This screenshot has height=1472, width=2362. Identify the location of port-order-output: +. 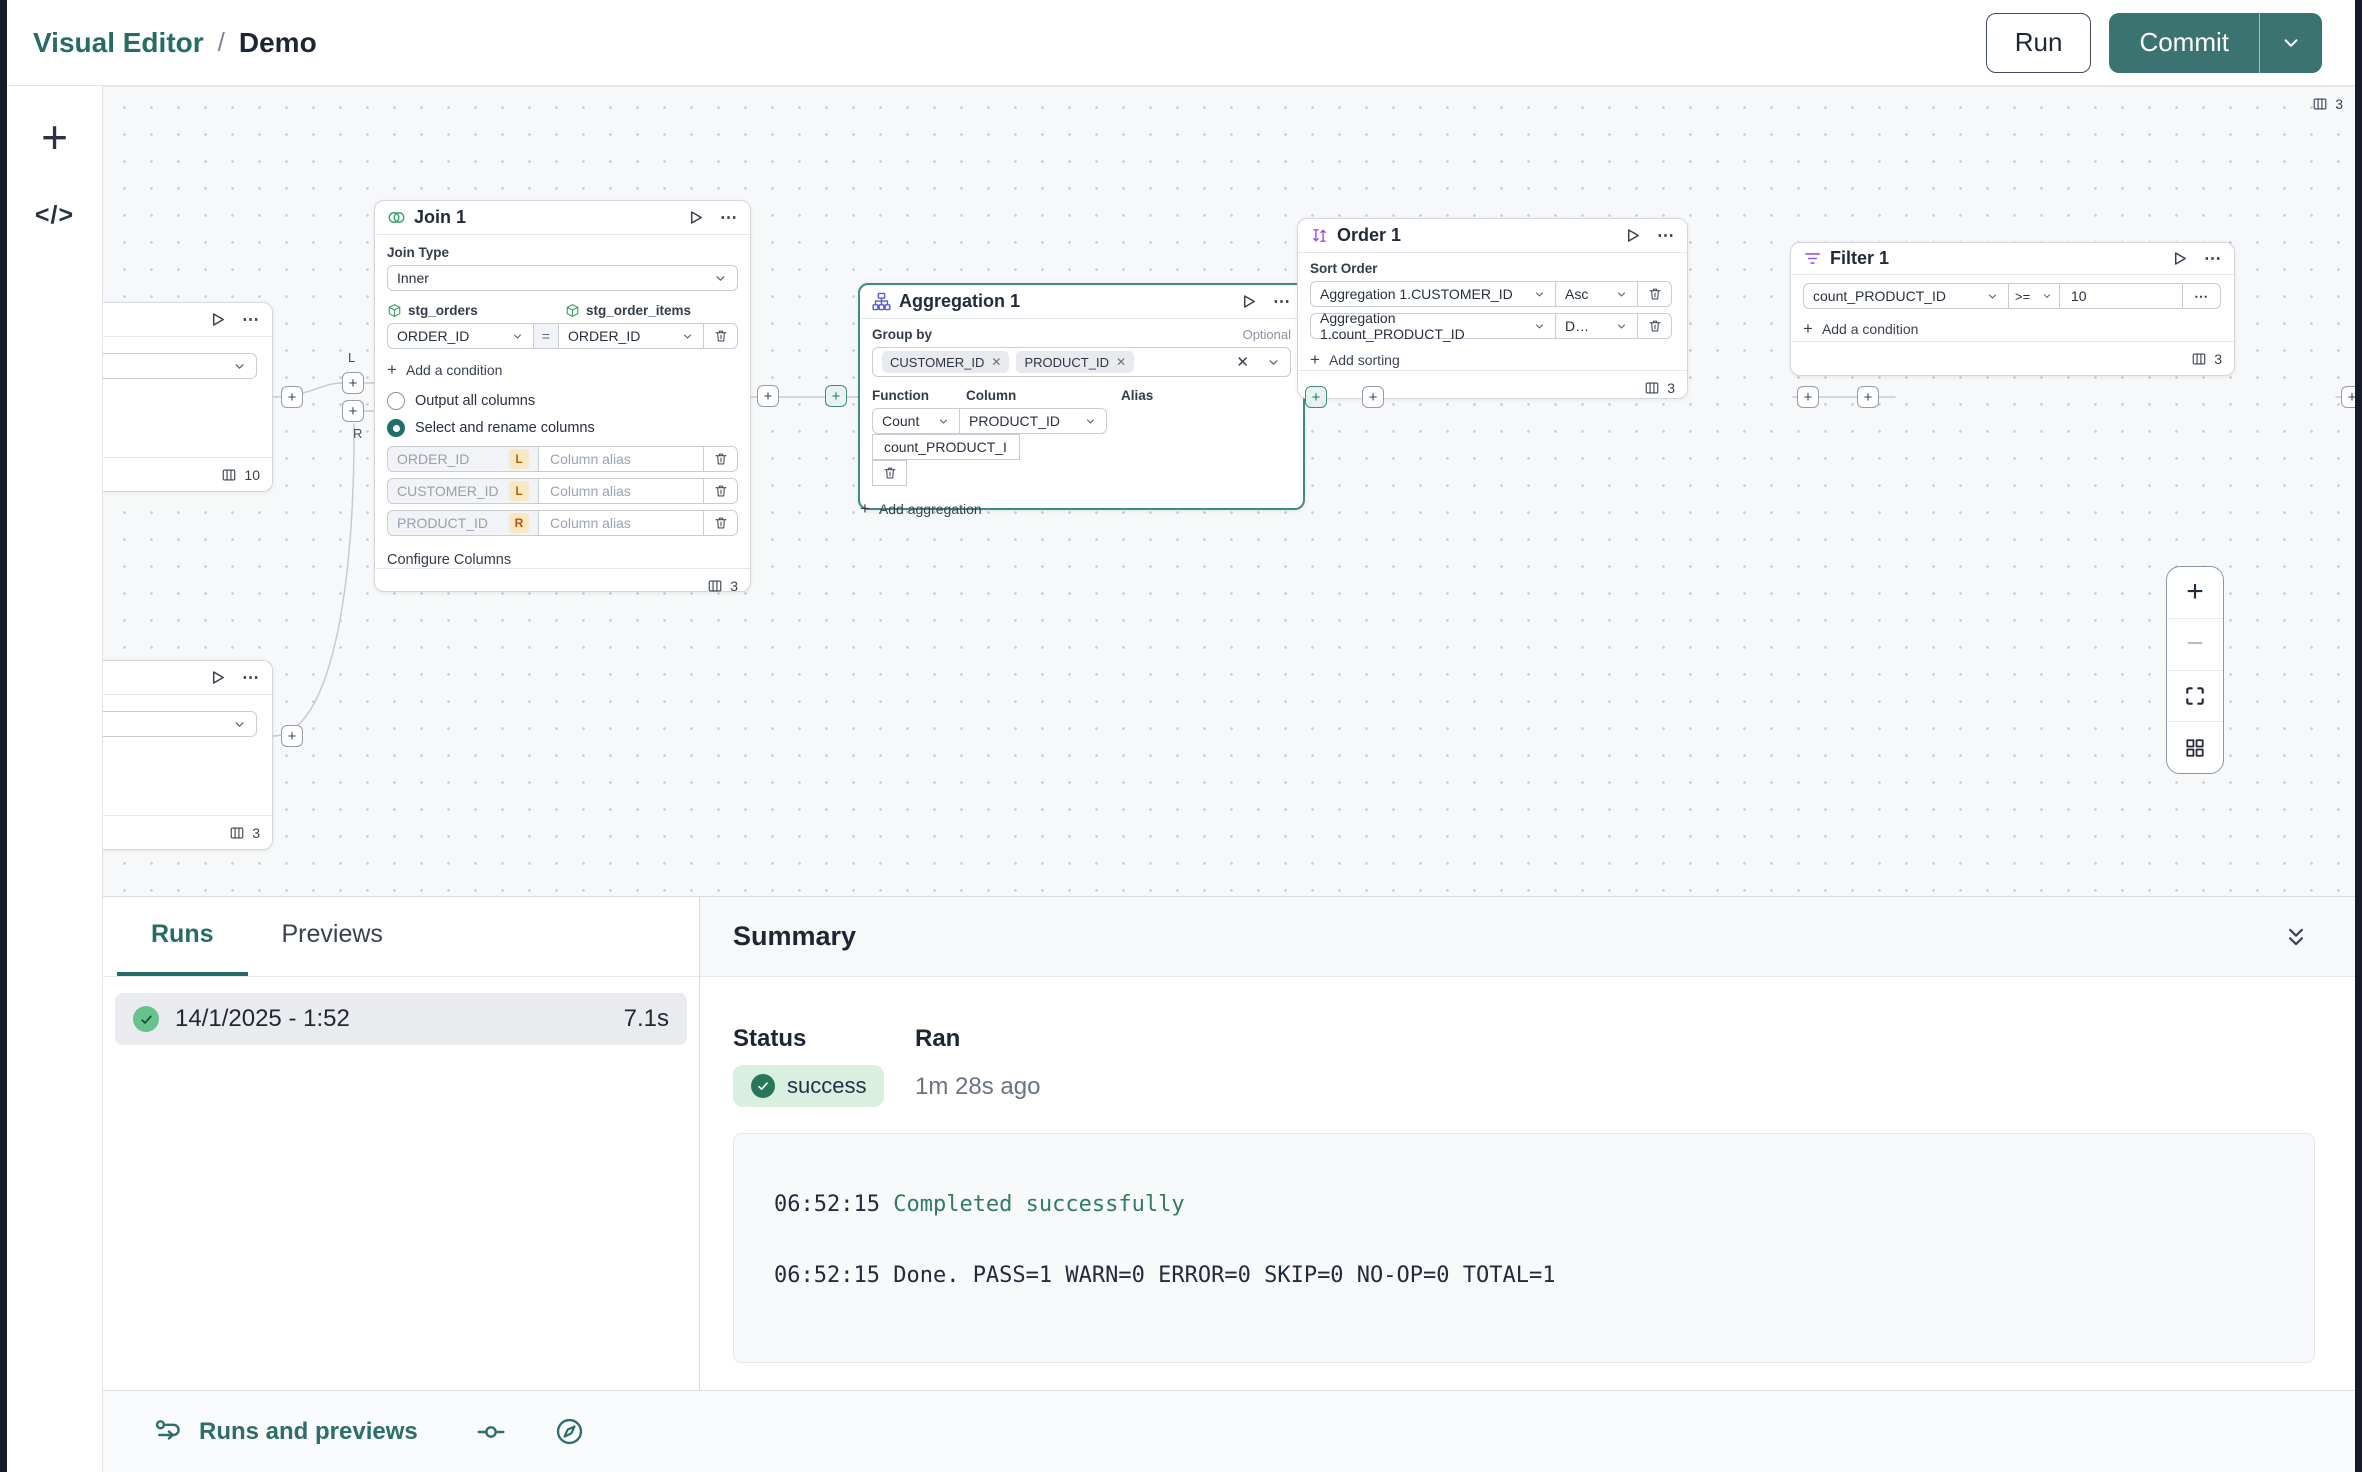
(1808, 397).